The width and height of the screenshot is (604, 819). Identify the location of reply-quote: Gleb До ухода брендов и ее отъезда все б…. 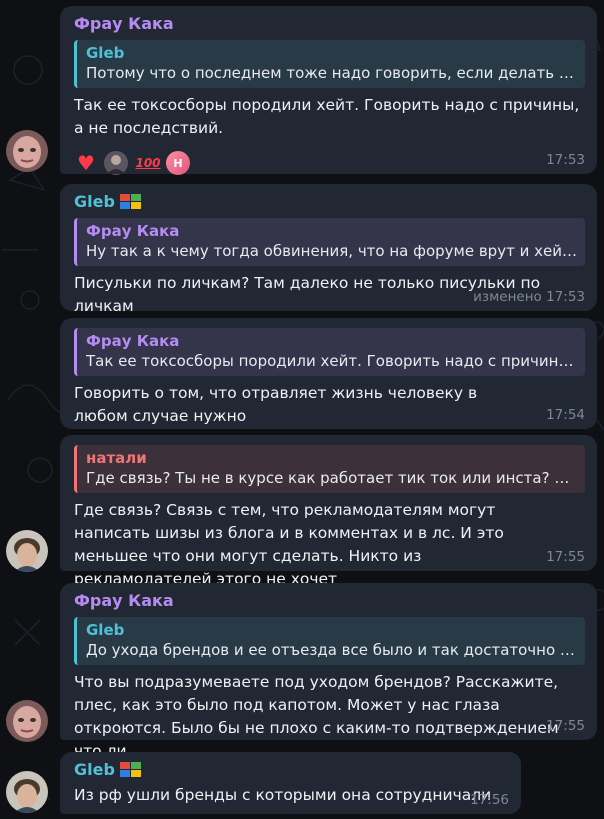
(329, 641).